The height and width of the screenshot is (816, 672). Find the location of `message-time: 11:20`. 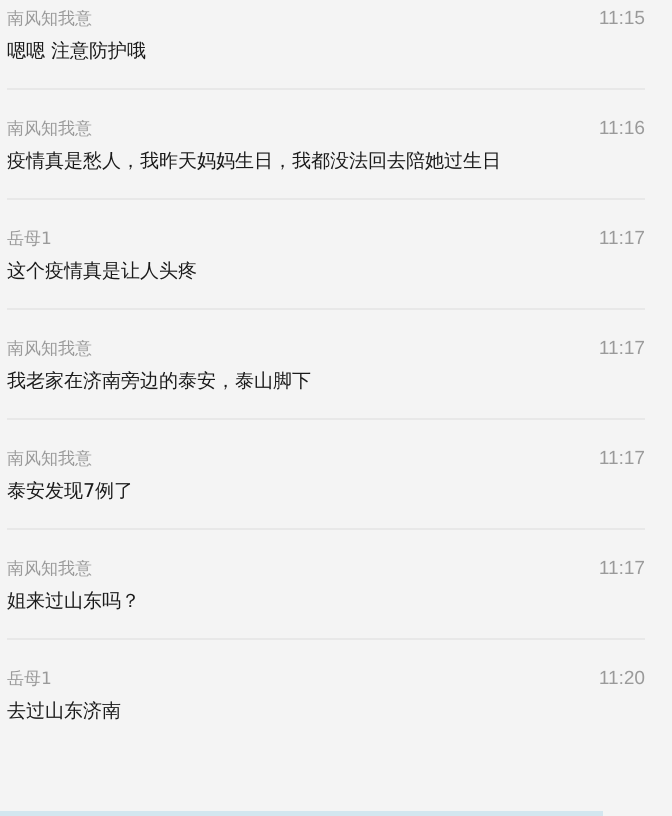

message-time: 11:20 is located at coordinates (621, 679).